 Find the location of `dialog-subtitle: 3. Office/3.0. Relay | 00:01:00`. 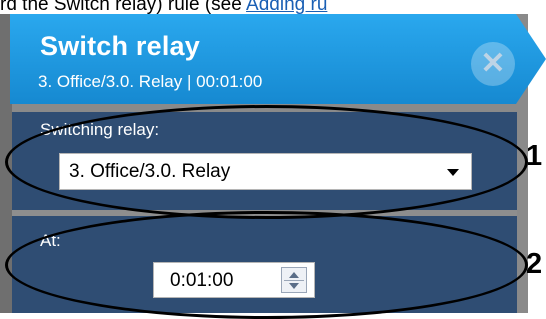

dialog-subtitle: 3. Office/3.0. Relay | 00:01:00 is located at coordinates (150, 81).